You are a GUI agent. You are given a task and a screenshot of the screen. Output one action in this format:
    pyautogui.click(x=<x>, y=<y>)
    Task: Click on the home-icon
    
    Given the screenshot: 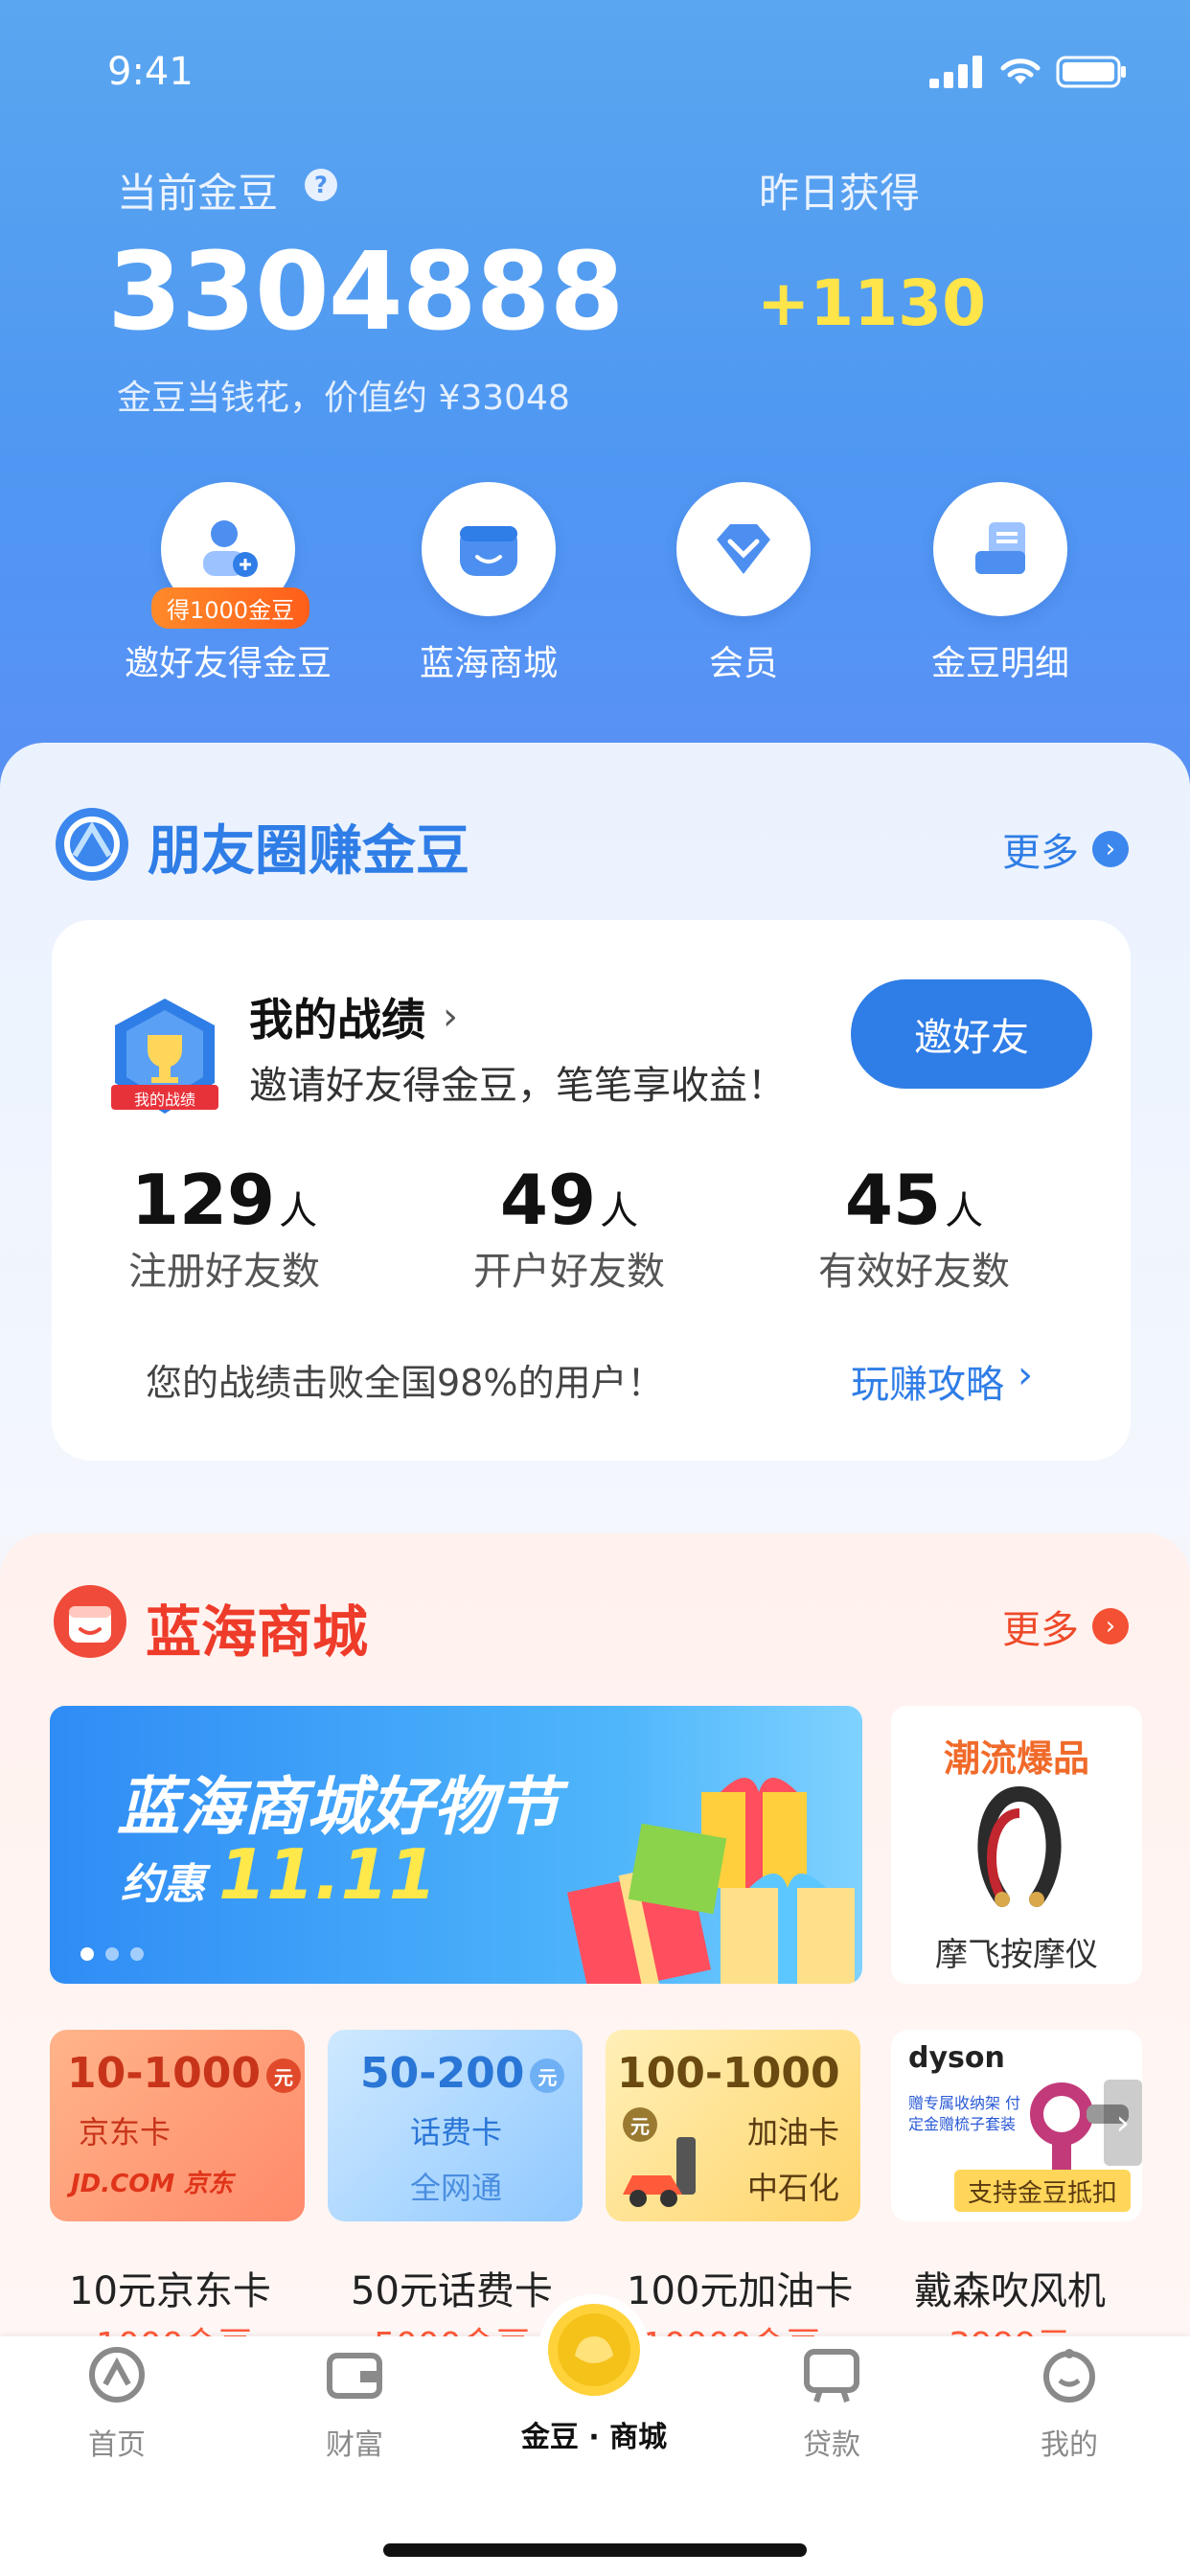 What is the action you would take?
    pyautogui.click(x=117, y=2375)
    